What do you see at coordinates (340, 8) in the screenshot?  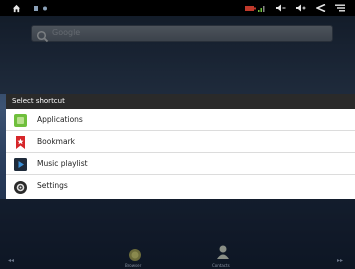 I see `menu-icon` at bounding box center [340, 8].